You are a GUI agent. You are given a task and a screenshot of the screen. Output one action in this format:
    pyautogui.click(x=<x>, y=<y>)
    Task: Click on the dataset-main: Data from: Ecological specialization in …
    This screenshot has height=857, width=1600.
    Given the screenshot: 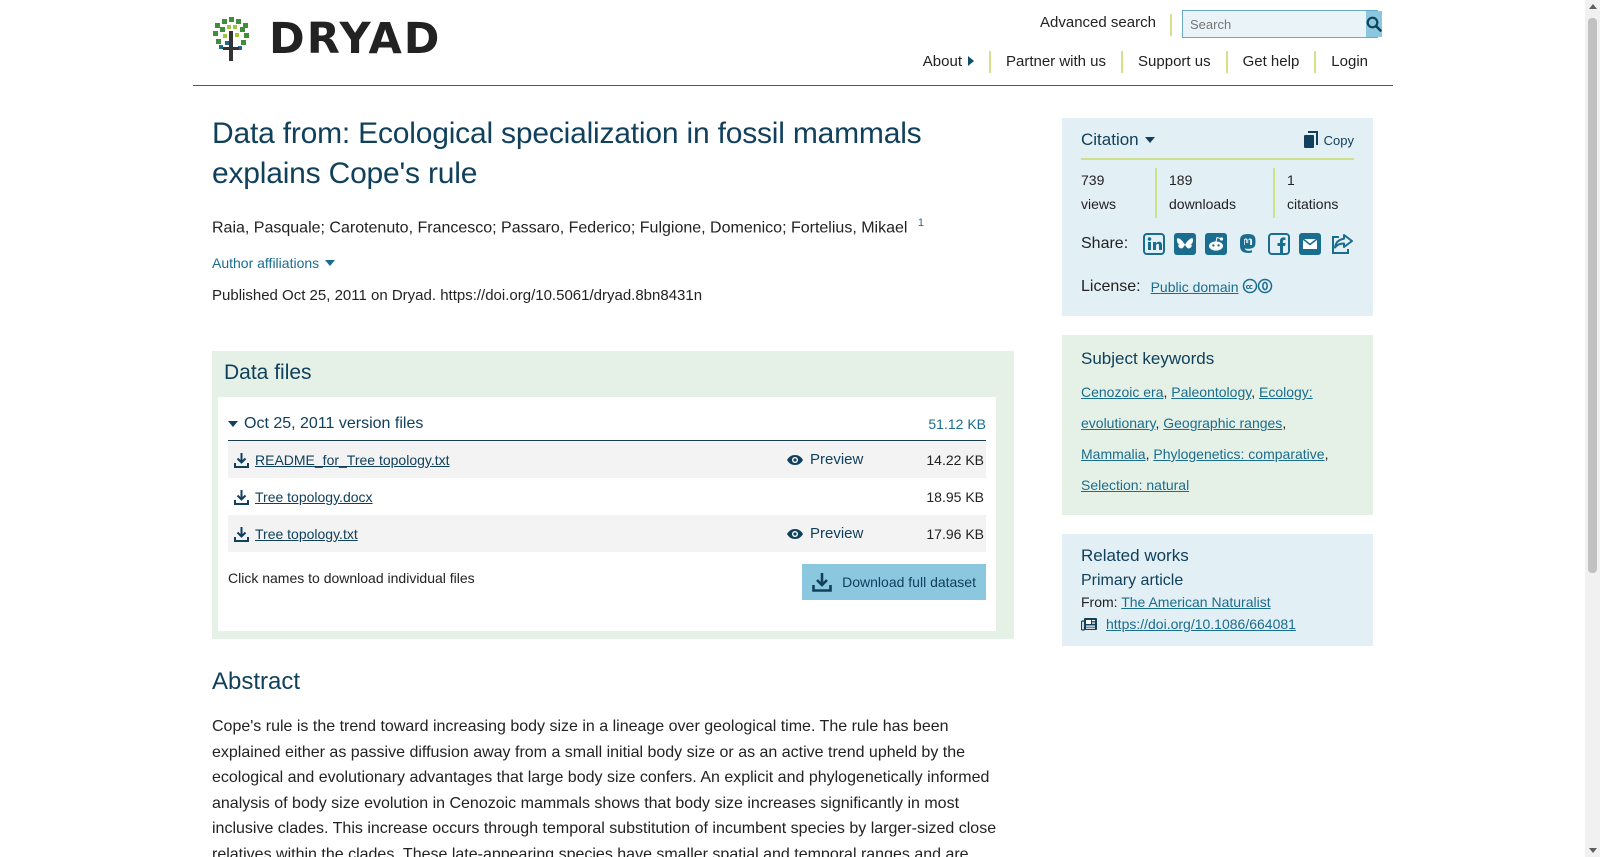 What is the action you would take?
    pyautogui.click(x=612, y=209)
    